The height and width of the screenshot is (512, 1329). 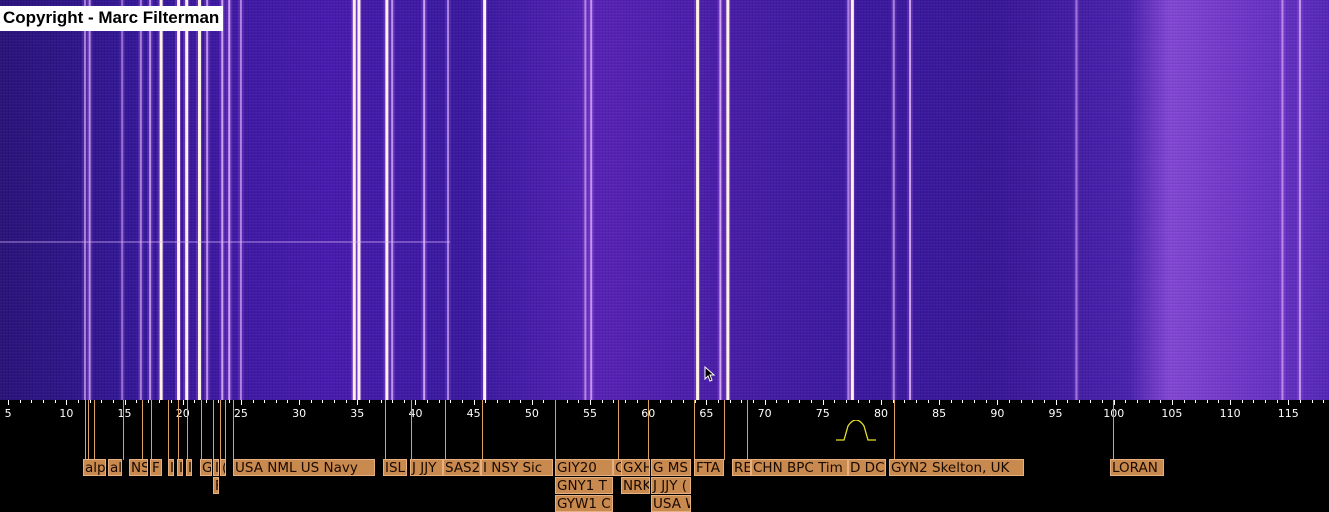 I want to click on mouse-pointer-icon, so click(x=710, y=374).